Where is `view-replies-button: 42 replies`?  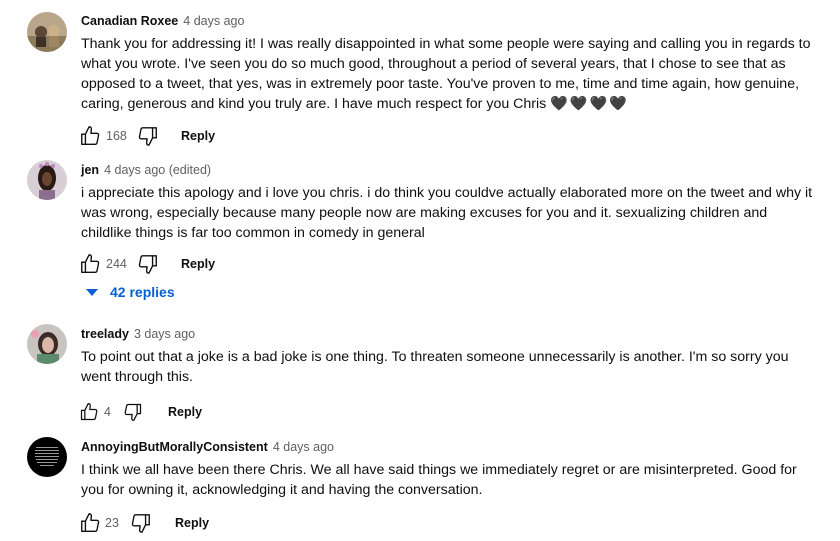
view-replies-button: 42 replies is located at coordinates (130, 292).